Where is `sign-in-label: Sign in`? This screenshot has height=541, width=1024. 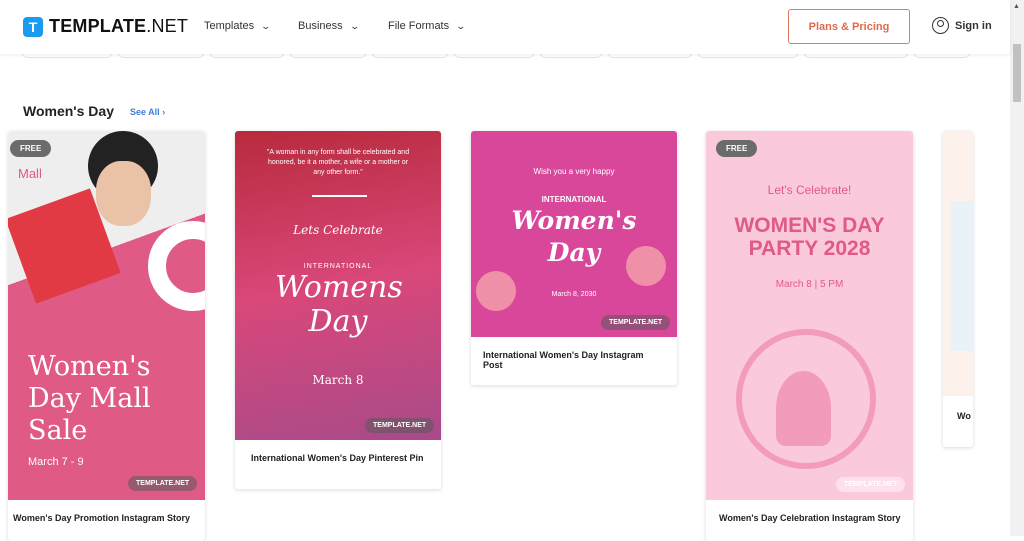 sign-in-label: Sign in is located at coordinates (973, 25).